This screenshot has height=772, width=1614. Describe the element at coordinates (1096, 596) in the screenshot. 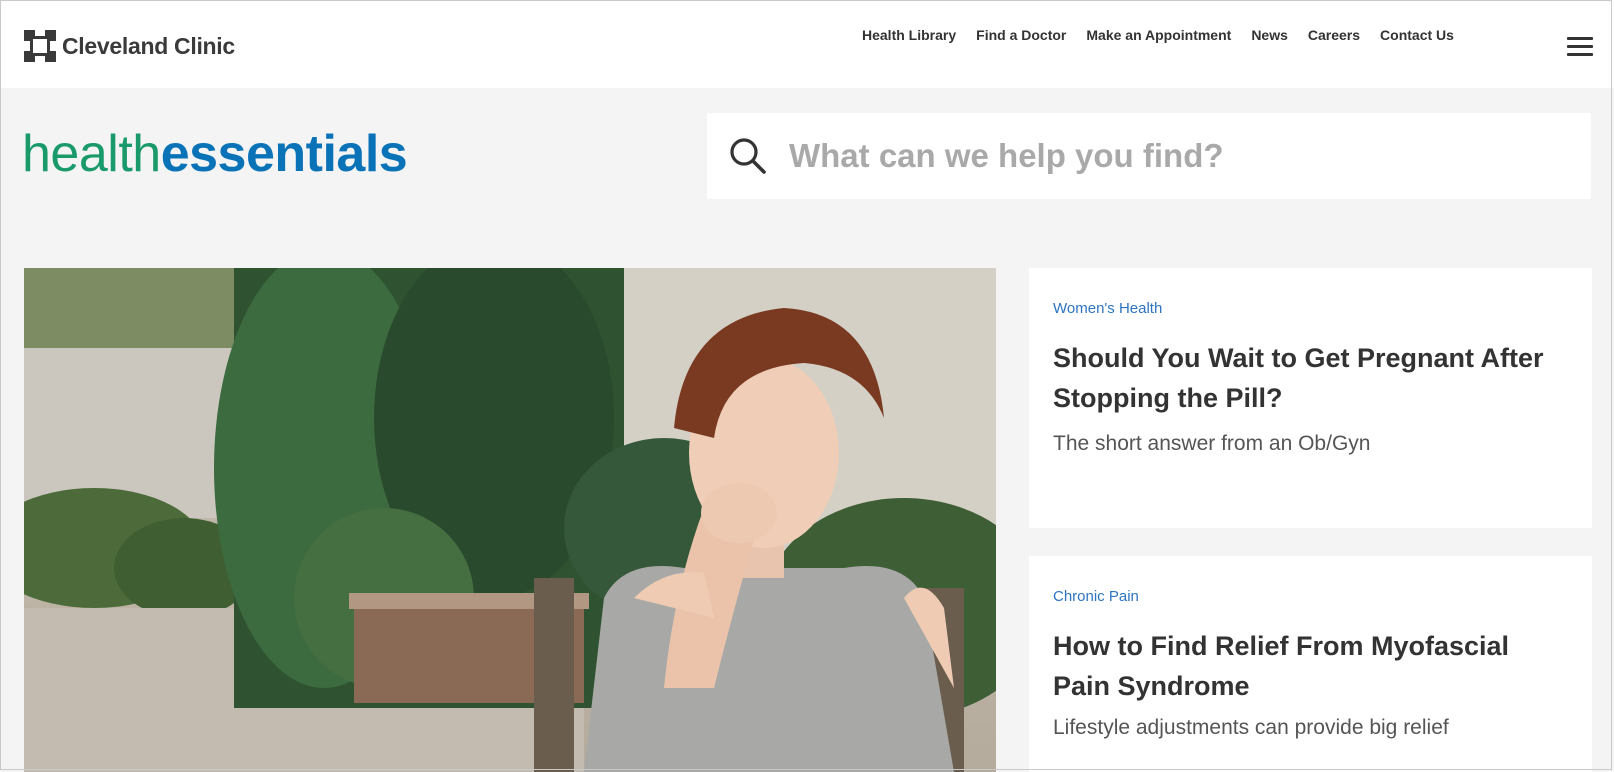

I see `article-category: Chronic Pain` at that location.